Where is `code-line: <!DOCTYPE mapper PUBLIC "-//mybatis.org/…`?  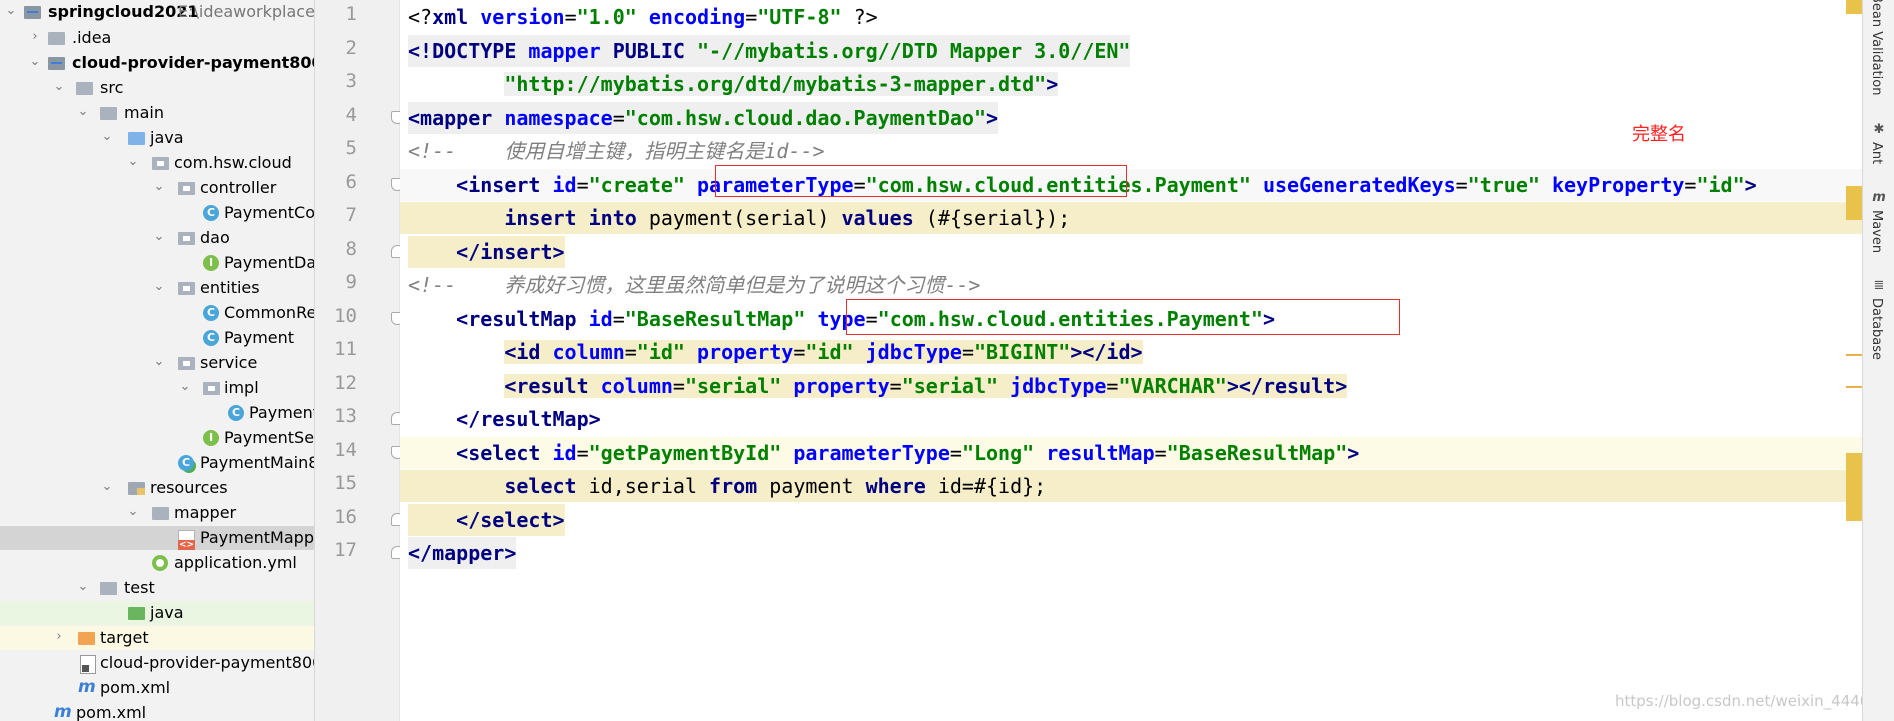 code-line: <!DOCTYPE mapper PUBLIC "-//mybatis.org/… is located at coordinates (1131, 51).